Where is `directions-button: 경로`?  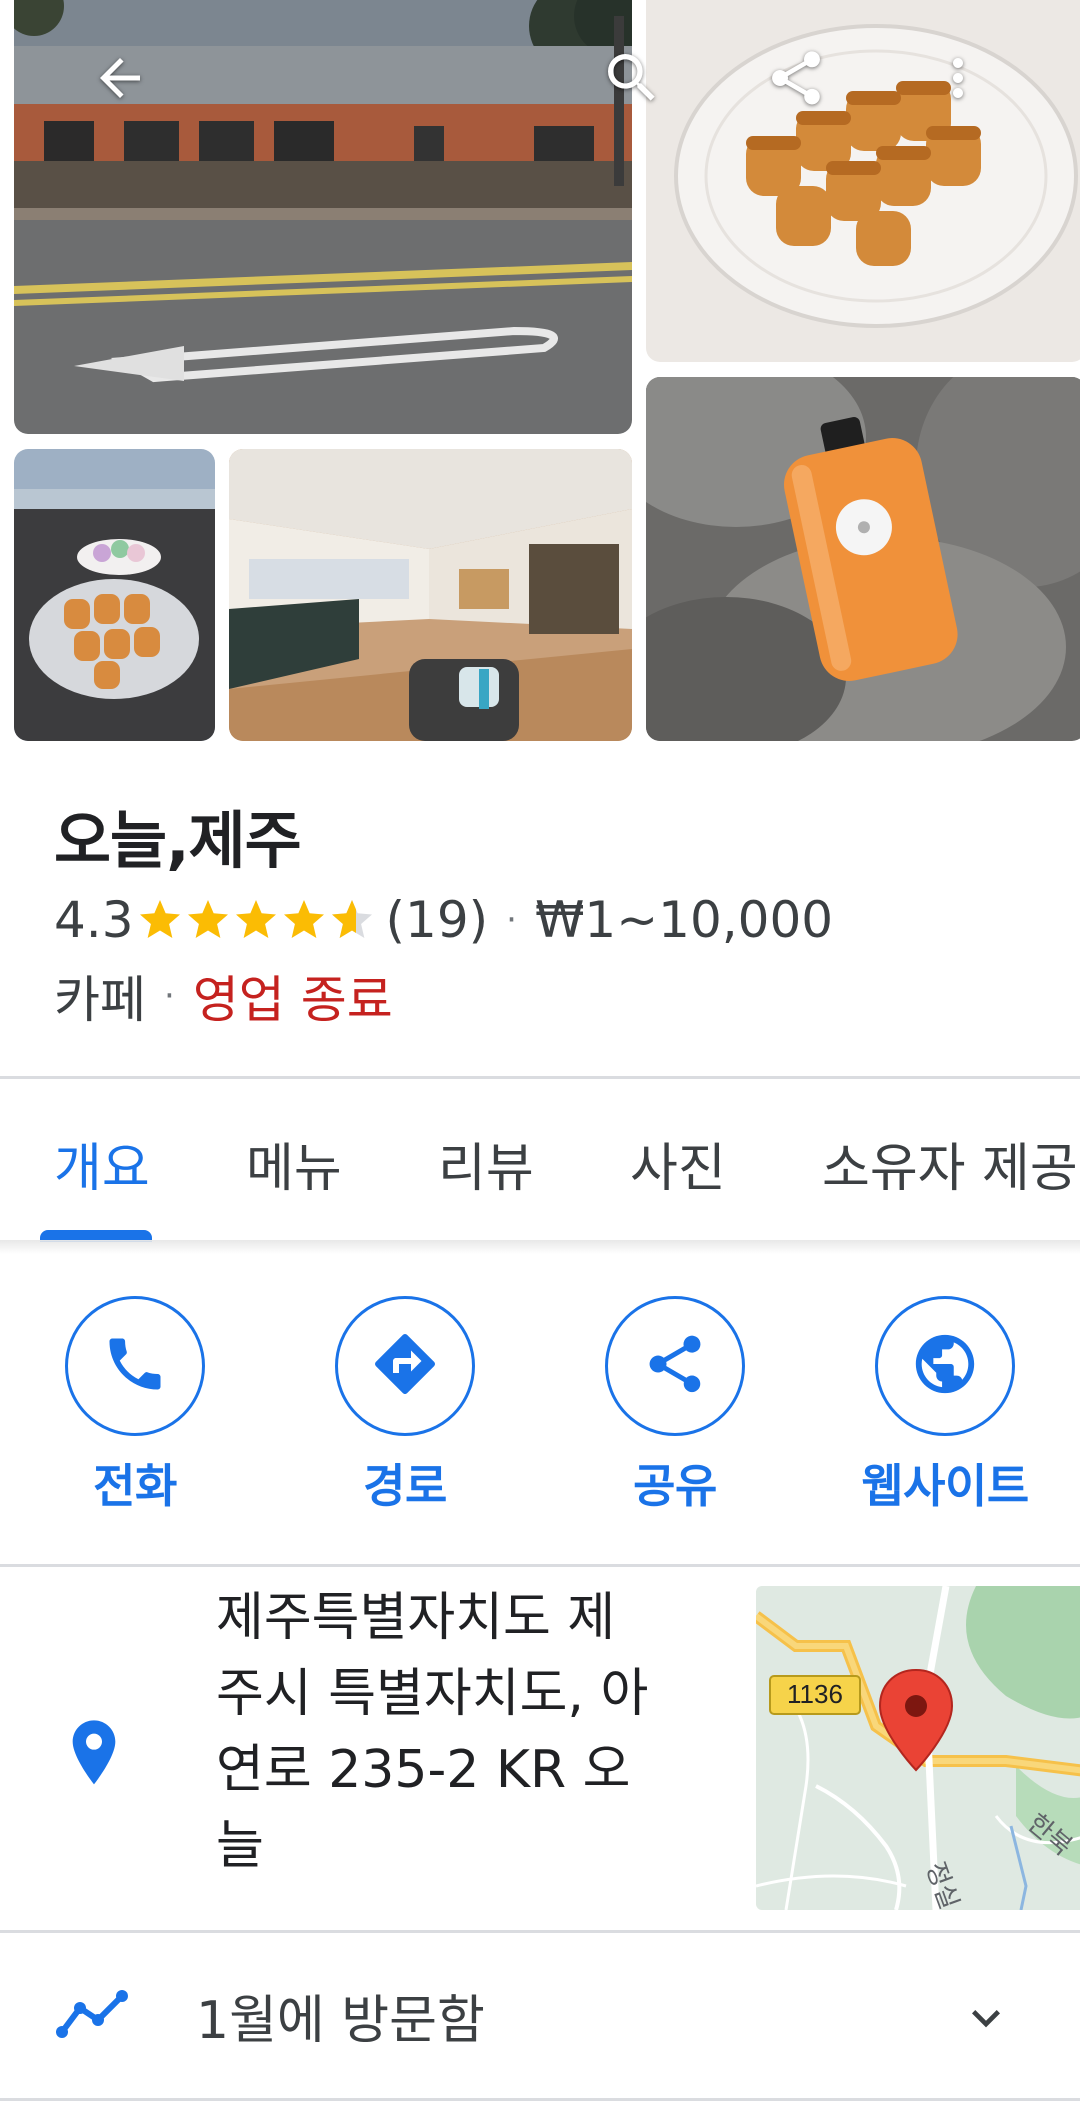
directions-button: 경로 is located at coordinates (405, 1406).